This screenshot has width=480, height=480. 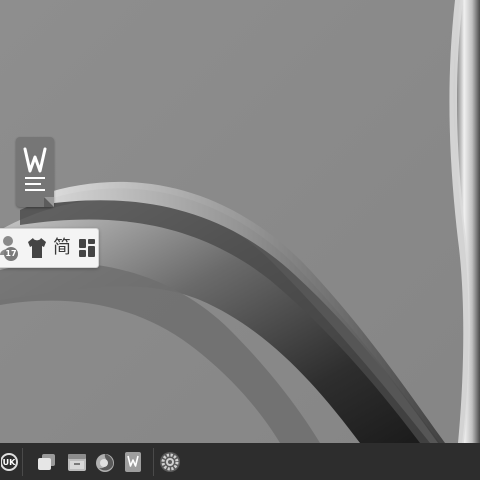 What do you see at coordinates (240, 461) in the screenshot?
I see `taskbar: UK` at bounding box center [240, 461].